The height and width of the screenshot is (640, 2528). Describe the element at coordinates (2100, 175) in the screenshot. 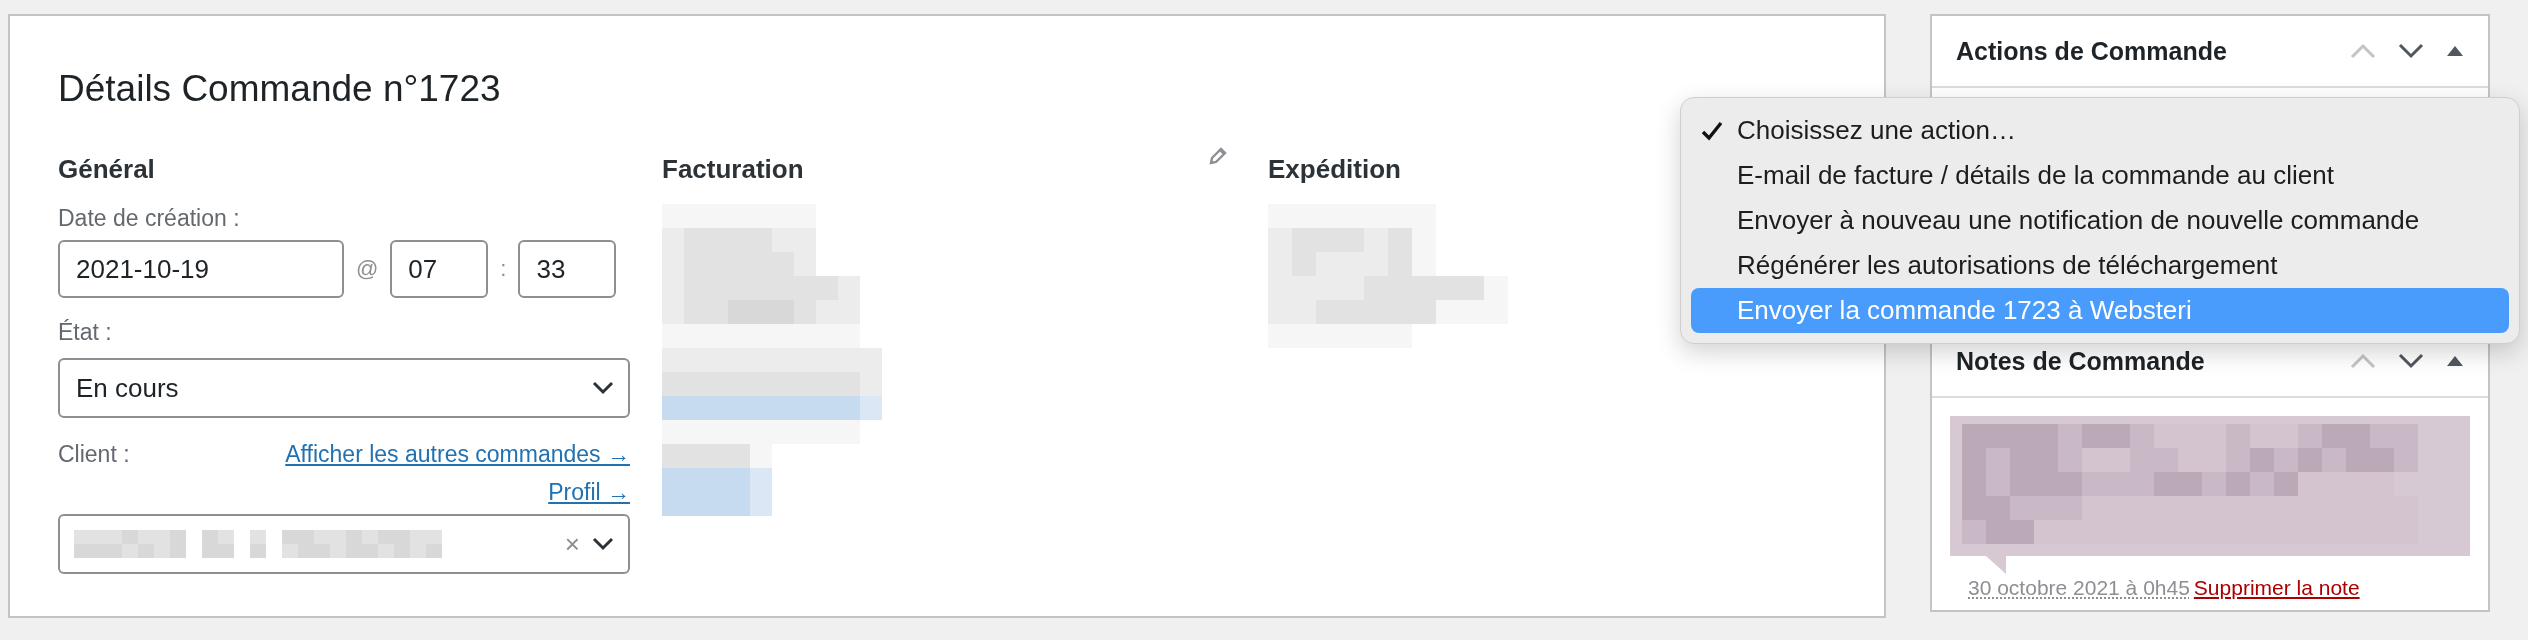

I see `menu-item: E-mail de facture / détails de la commande au client` at that location.